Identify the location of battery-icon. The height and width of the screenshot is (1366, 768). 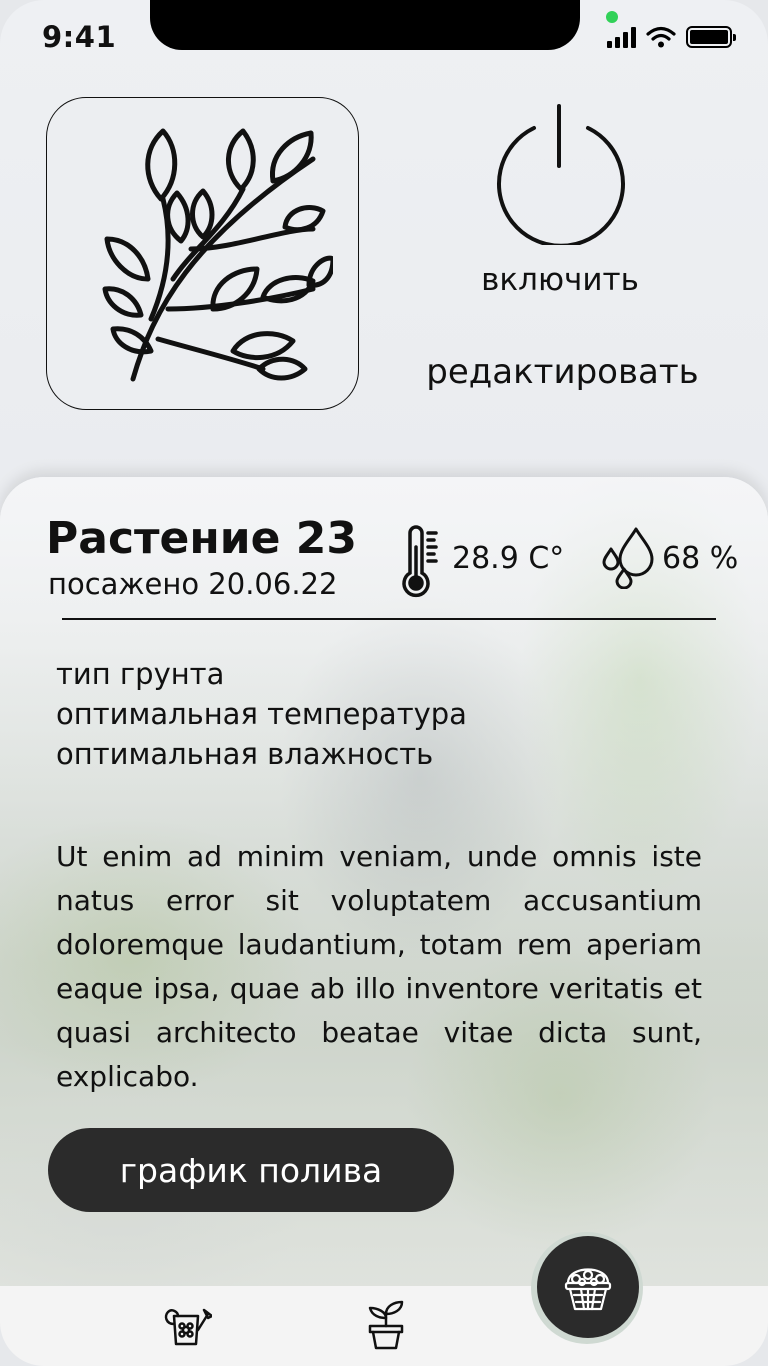
(711, 37).